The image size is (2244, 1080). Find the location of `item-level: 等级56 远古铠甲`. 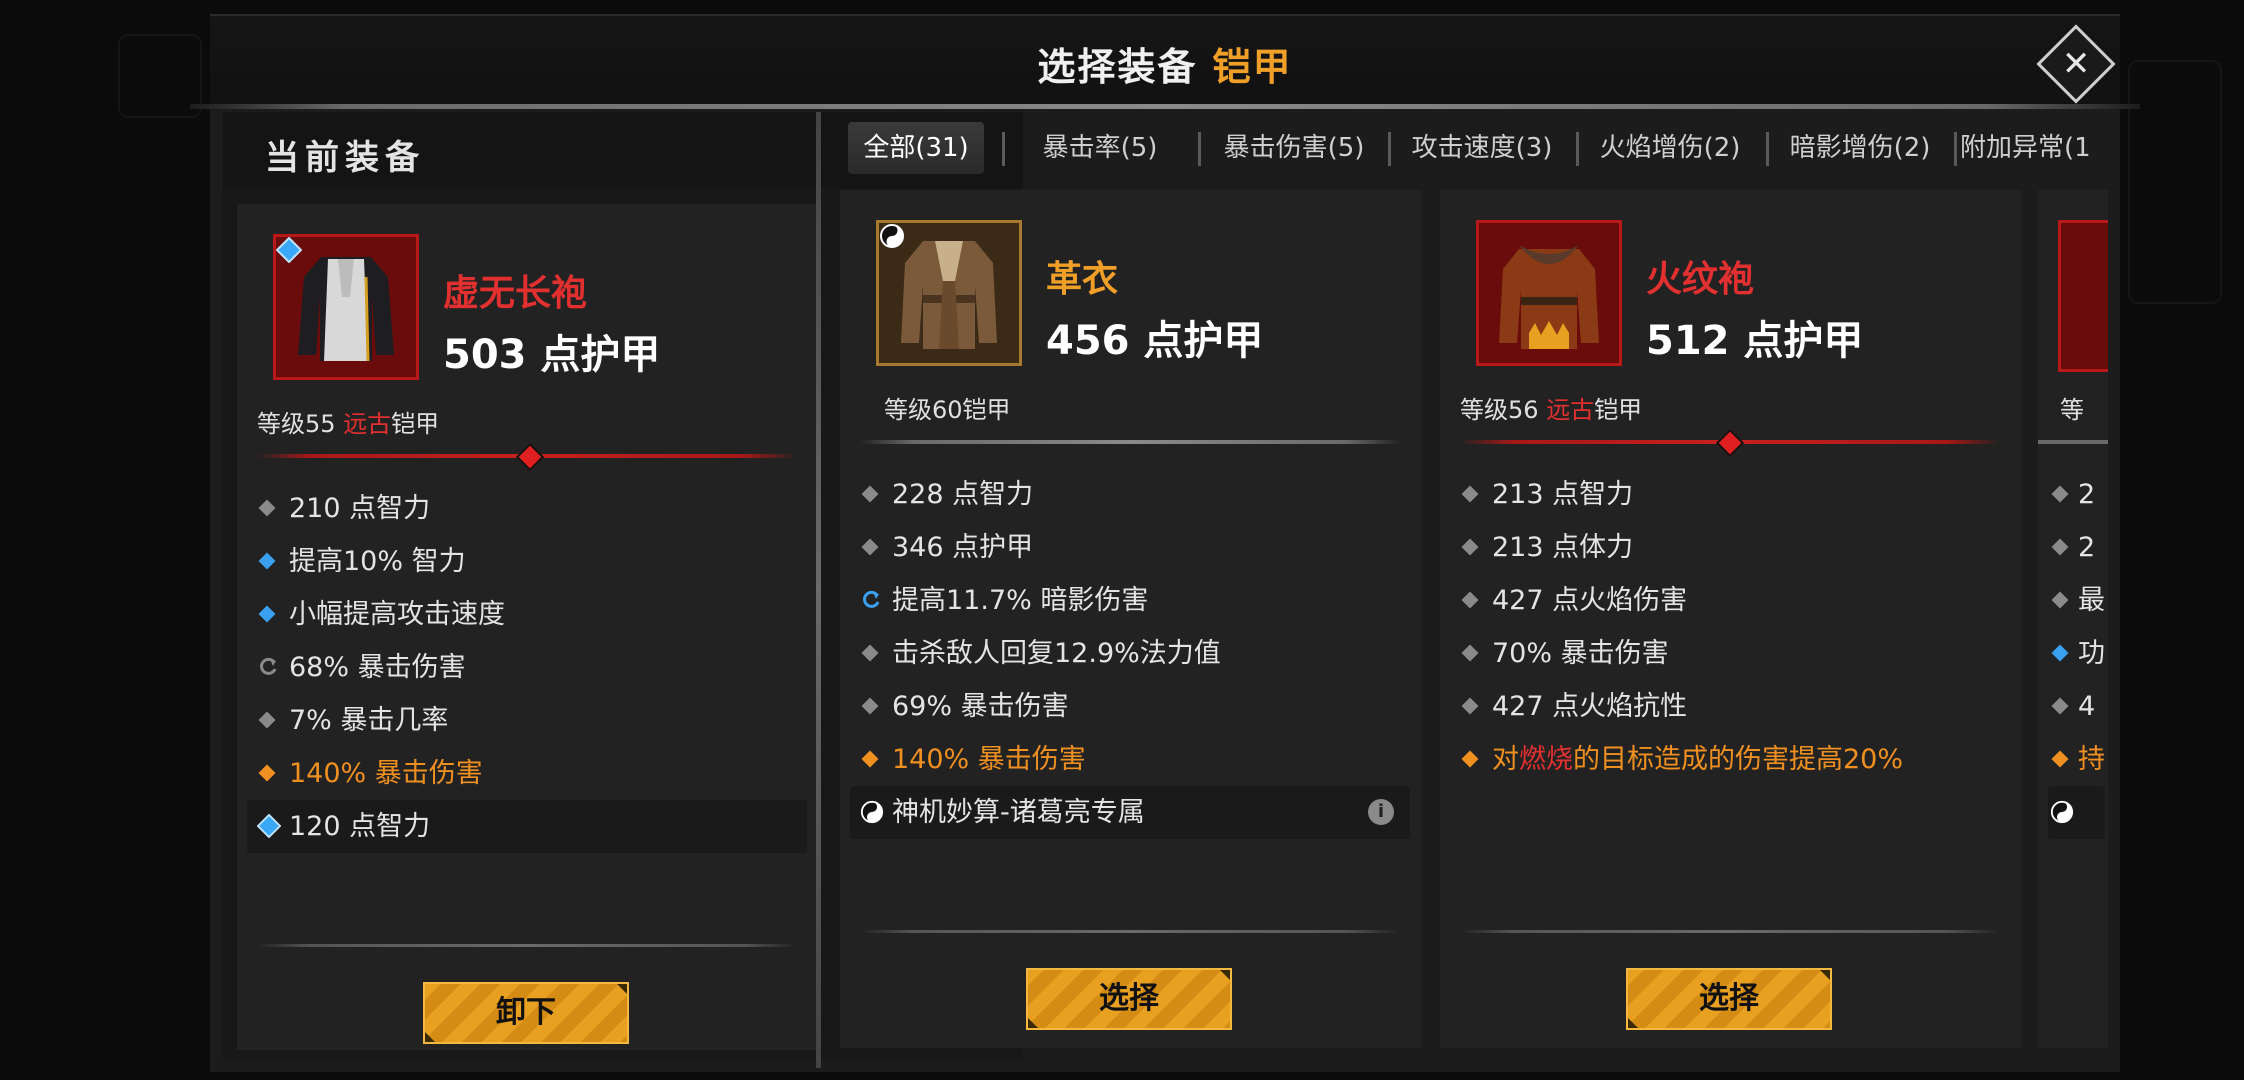

item-level: 等级56 远古铠甲 is located at coordinates (1551, 407).